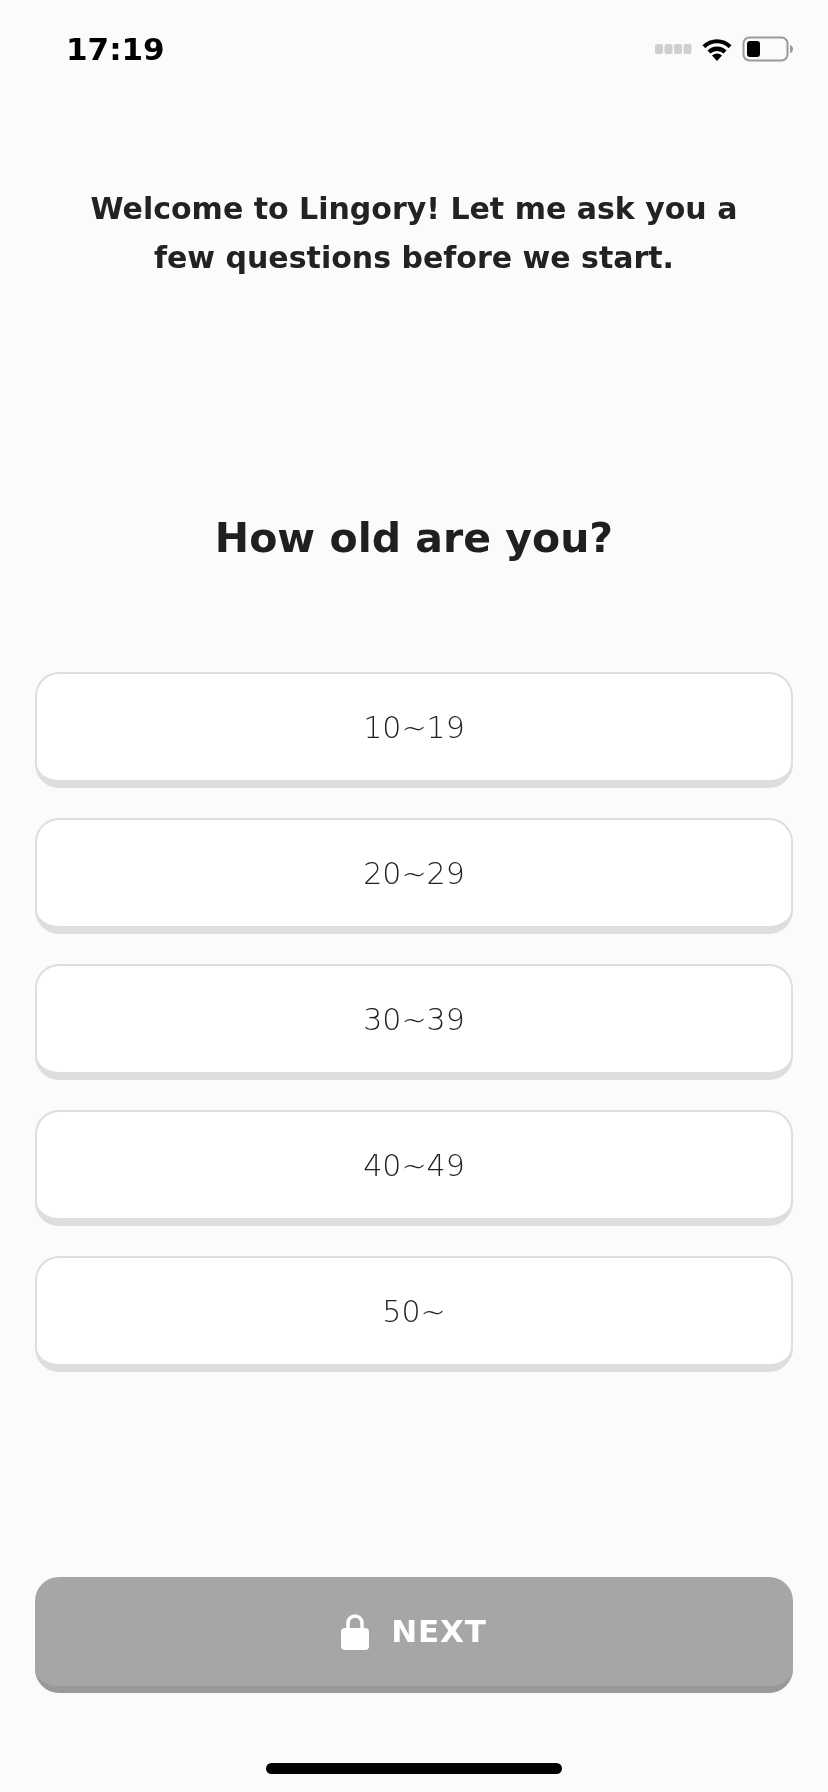 The height and width of the screenshot is (1792, 828). I want to click on cellular-signal-icon, so click(673, 49).